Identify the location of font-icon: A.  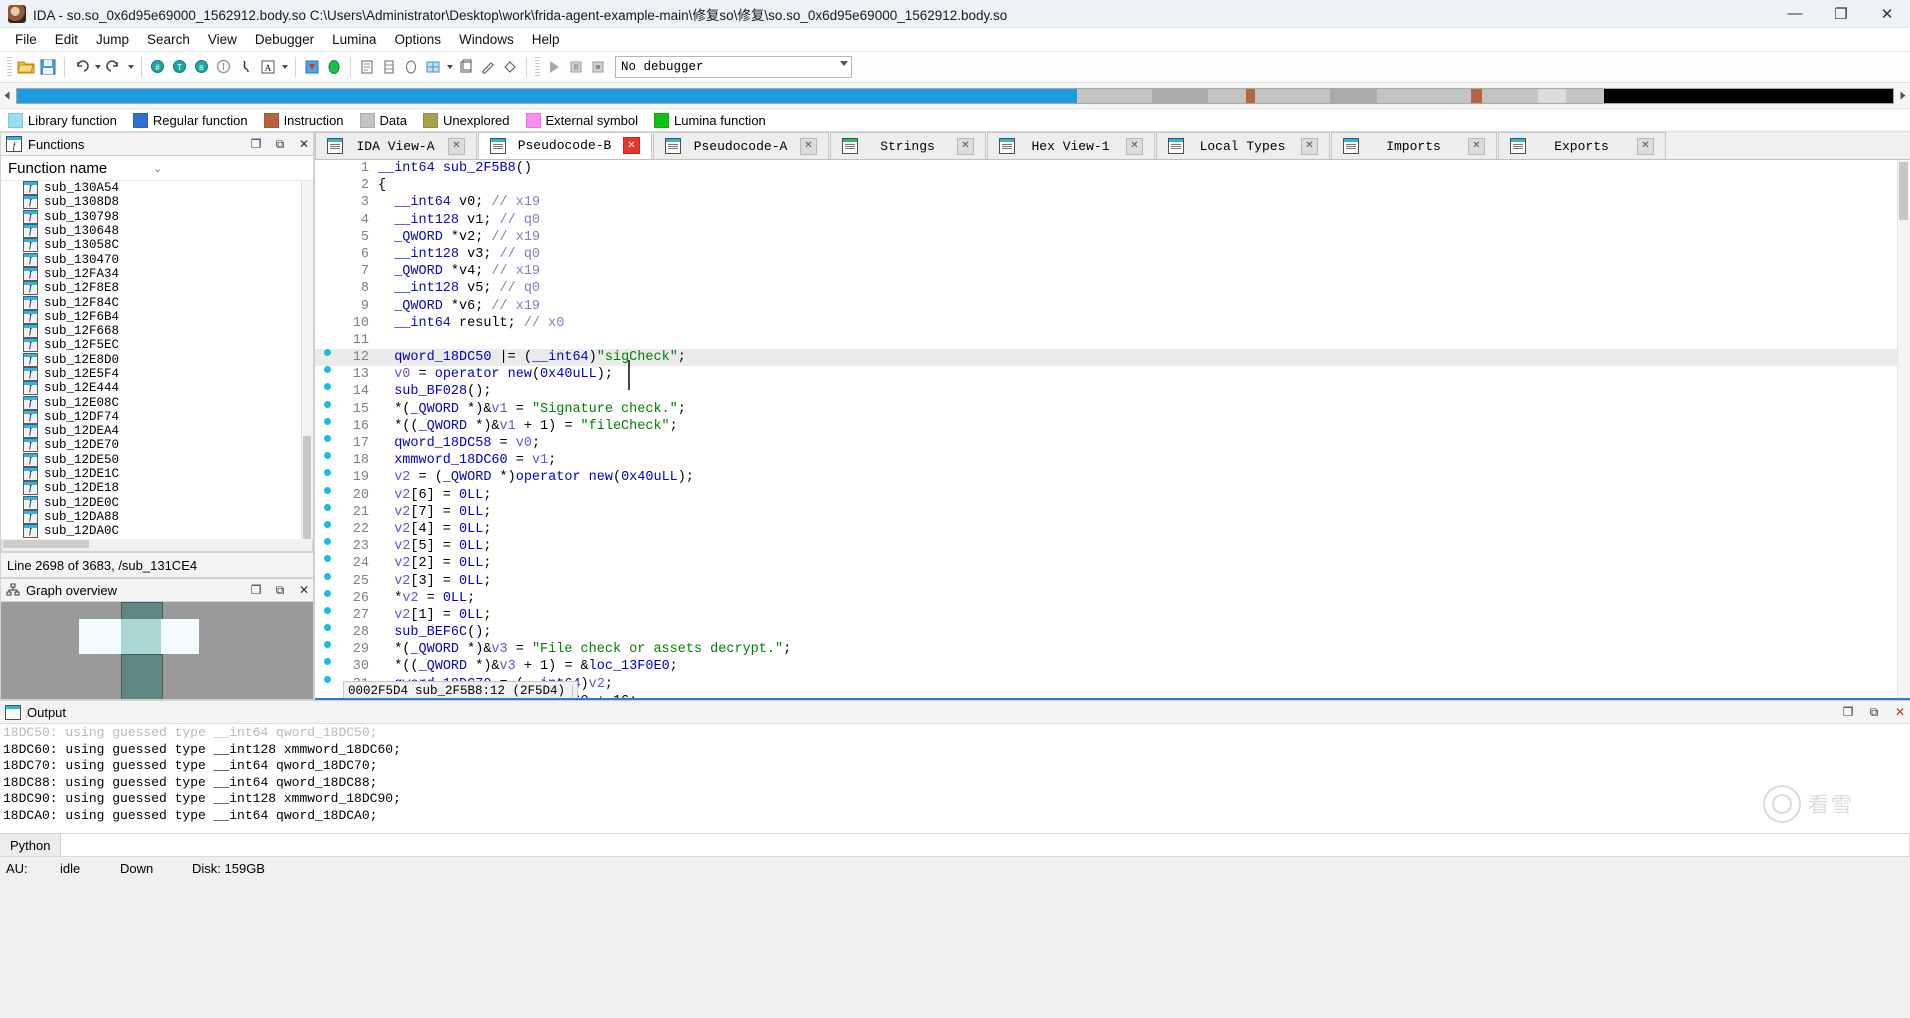
(268, 67).